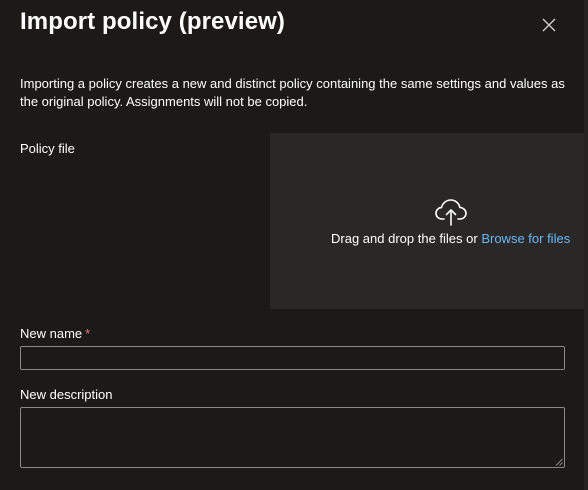  What do you see at coordinates (47, 148) in the screenshot?
I see `policy-file-label: Policy file` at bounding box center [47, 148].